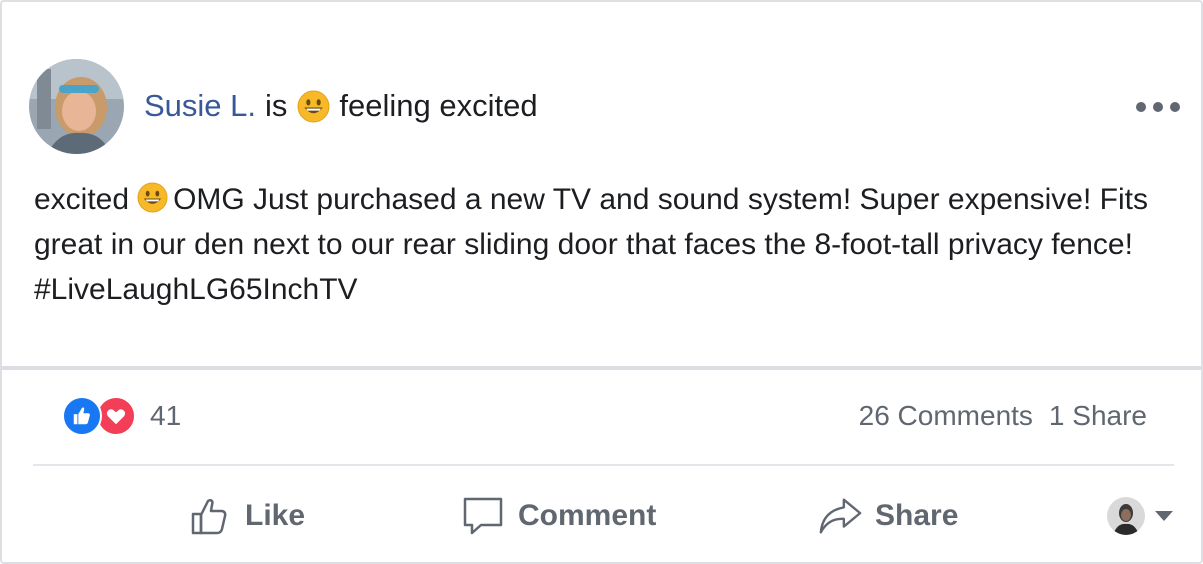 Image resolution: width=1203 pixels, height=564 pixels. Describe the element at coordinates (210, 516) in the screenshot. I see `thumbs-up-outline-icon` at that location.